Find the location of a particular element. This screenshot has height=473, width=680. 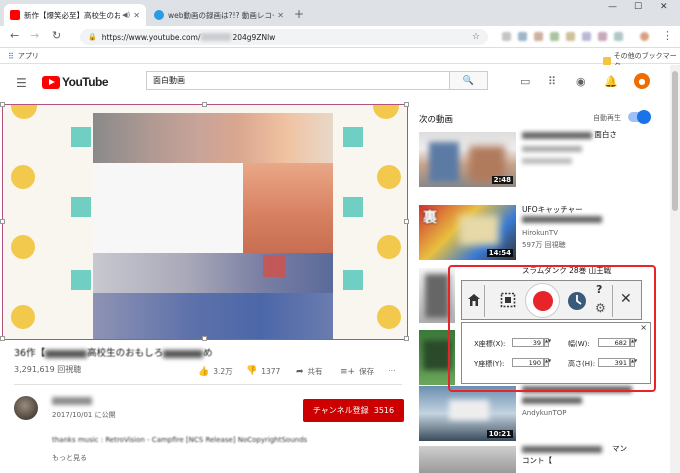

channel-name: HirokunTV is located at coordinates (540, 233).